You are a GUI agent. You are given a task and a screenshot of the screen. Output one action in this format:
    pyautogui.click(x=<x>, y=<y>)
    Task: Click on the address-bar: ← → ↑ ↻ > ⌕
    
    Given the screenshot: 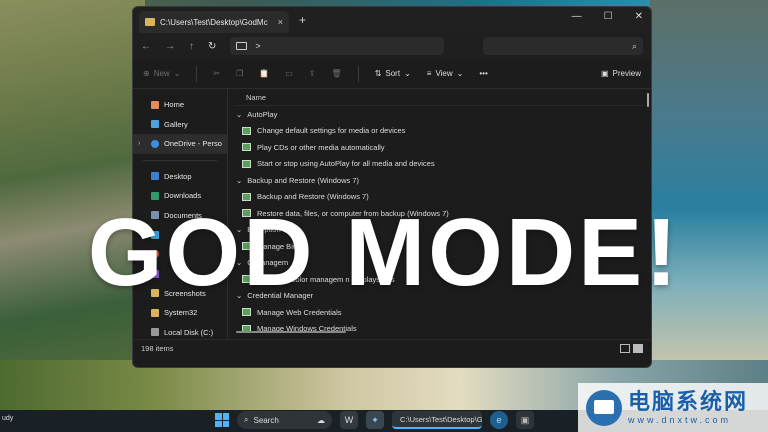 What is the action you would take?
    pyautogui.click(x=392, y=46)
    